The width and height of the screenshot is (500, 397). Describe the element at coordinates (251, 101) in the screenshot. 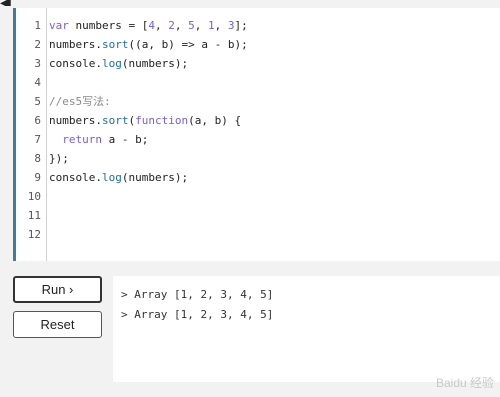

I see `code-line: 5 //es5写法:` at that location.